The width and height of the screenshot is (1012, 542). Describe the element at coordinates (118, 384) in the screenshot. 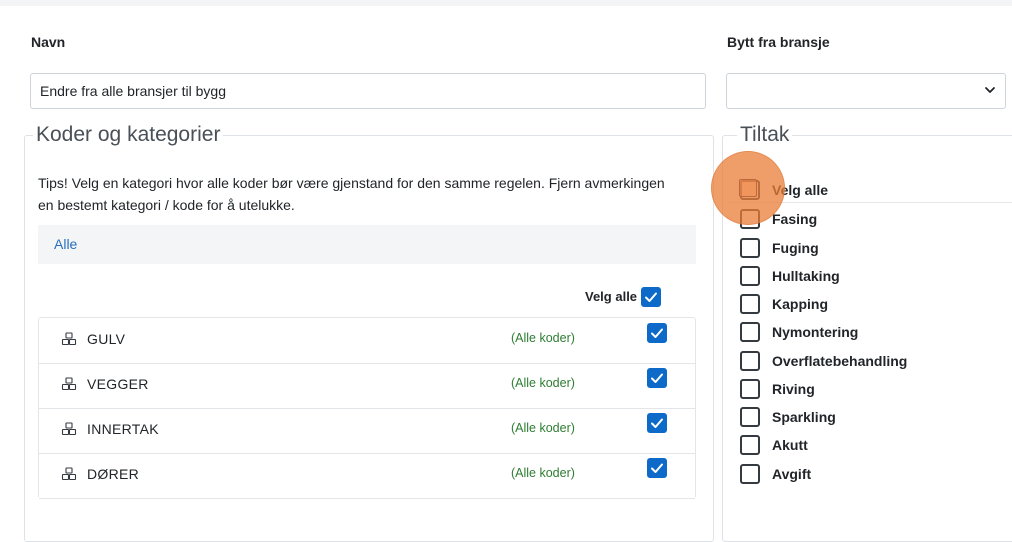

I see `category-name: VEGGER` at that location.